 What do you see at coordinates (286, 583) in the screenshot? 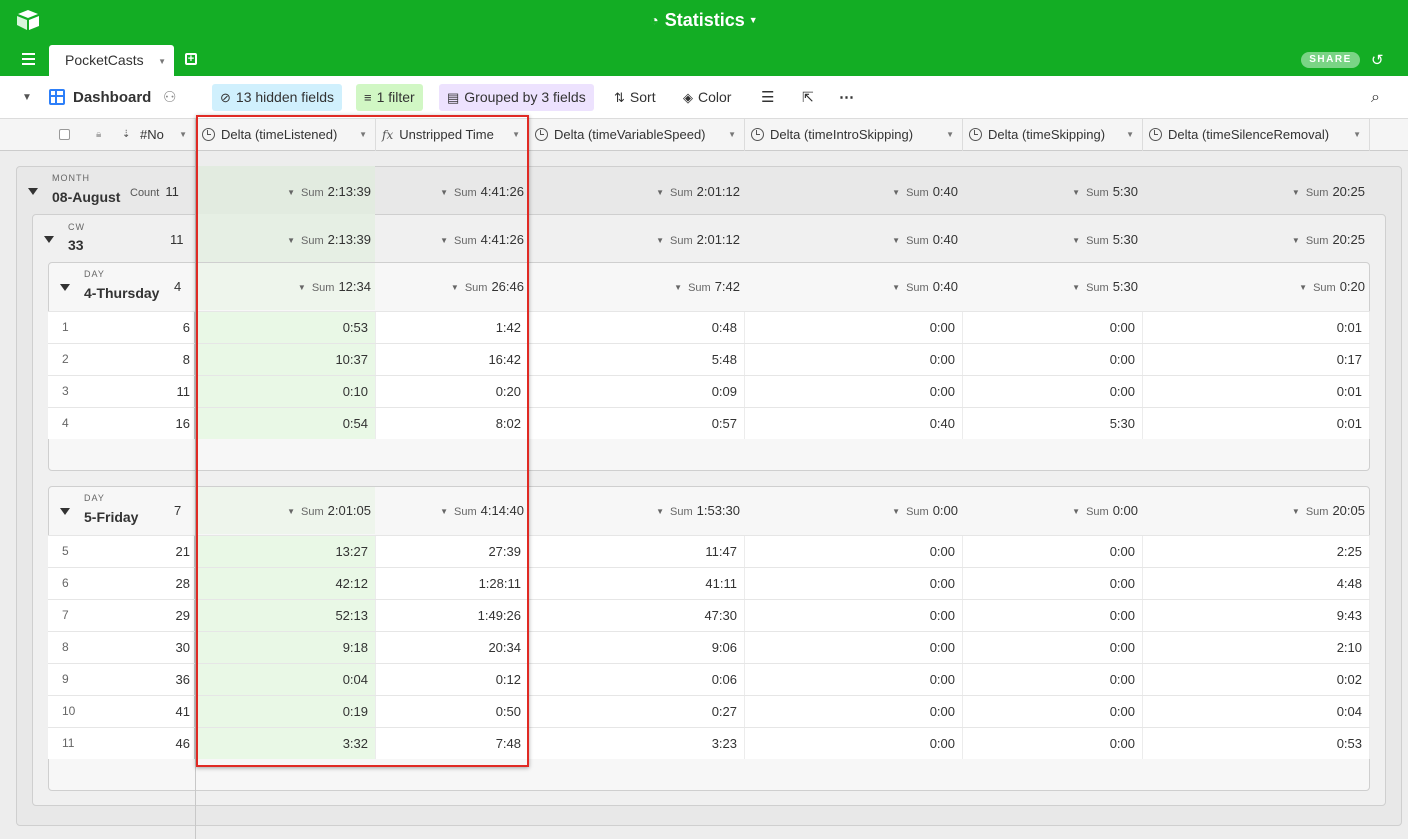
I see `table-cell: 42:12` at bounding box center [286, 583].